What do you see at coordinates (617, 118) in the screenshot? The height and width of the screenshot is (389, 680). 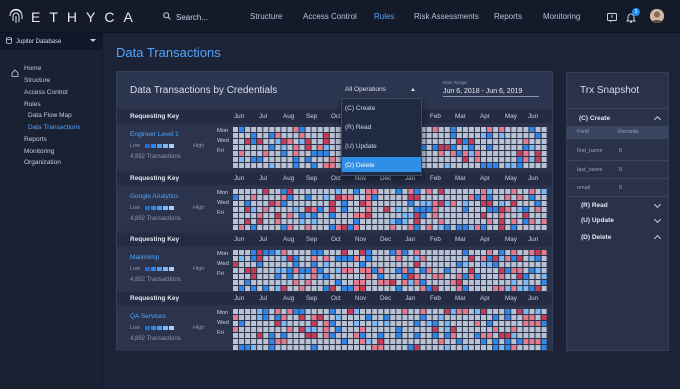 I see `snapshot-create-row: (C) Create` at bounding box center [617, 118].